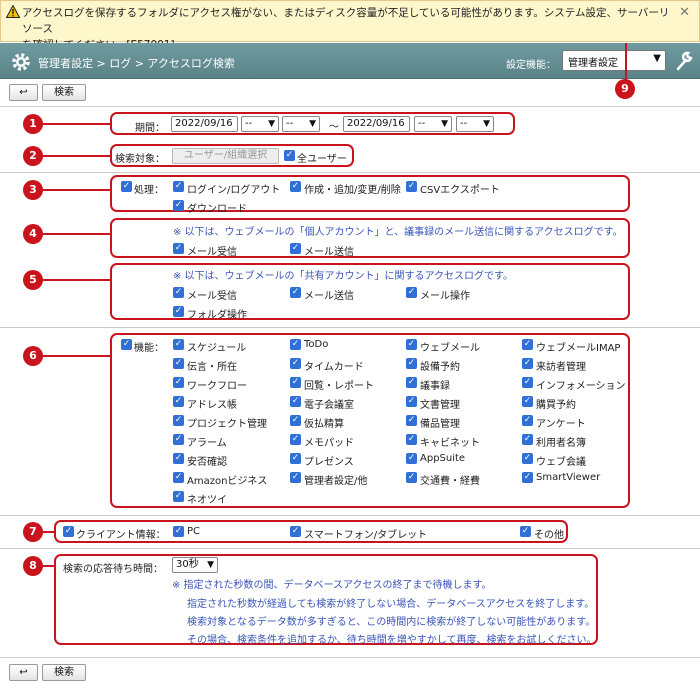 This screenshot has height=683, width=700. What do you see at coordinates (150, 128) in the screenshot?
I see `period-label: 期間：` at bounding box center [150, 128].